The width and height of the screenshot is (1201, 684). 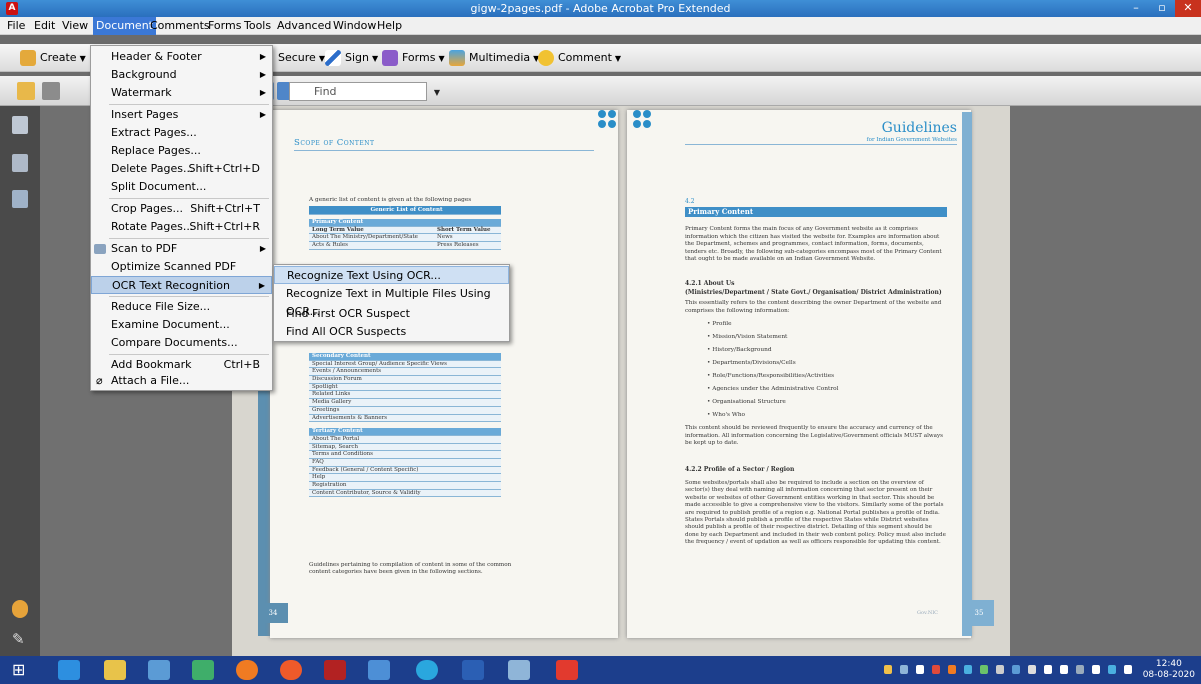 What do you see at coordinates (257, 26) in the screenshot?
I see `menu-tools: Tools` at bounding box center [257, 26].